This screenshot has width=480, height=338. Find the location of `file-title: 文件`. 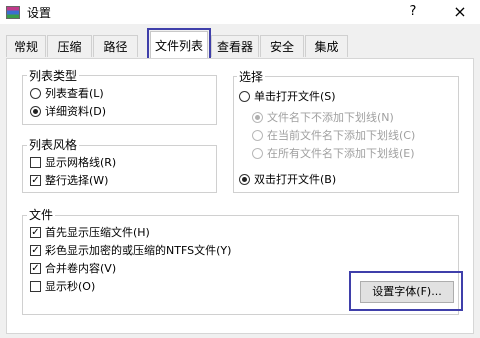

file-title: 文件 is located at coordinates (41, 214).